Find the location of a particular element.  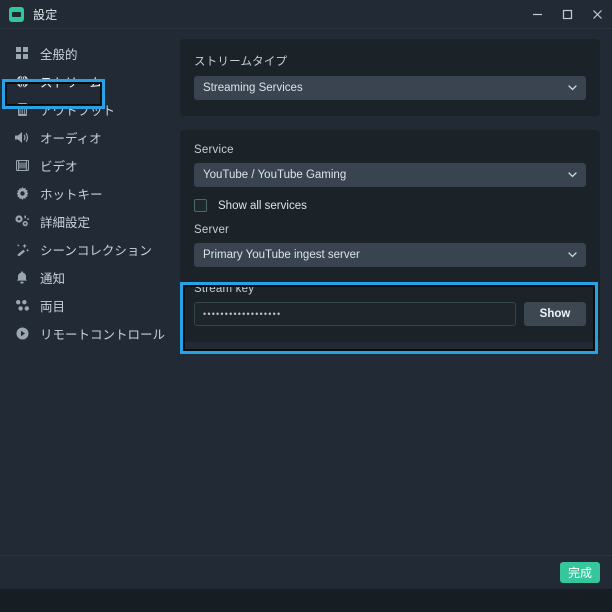

sidebar-item-label: アウトプット is located at coordinates (78, 110).